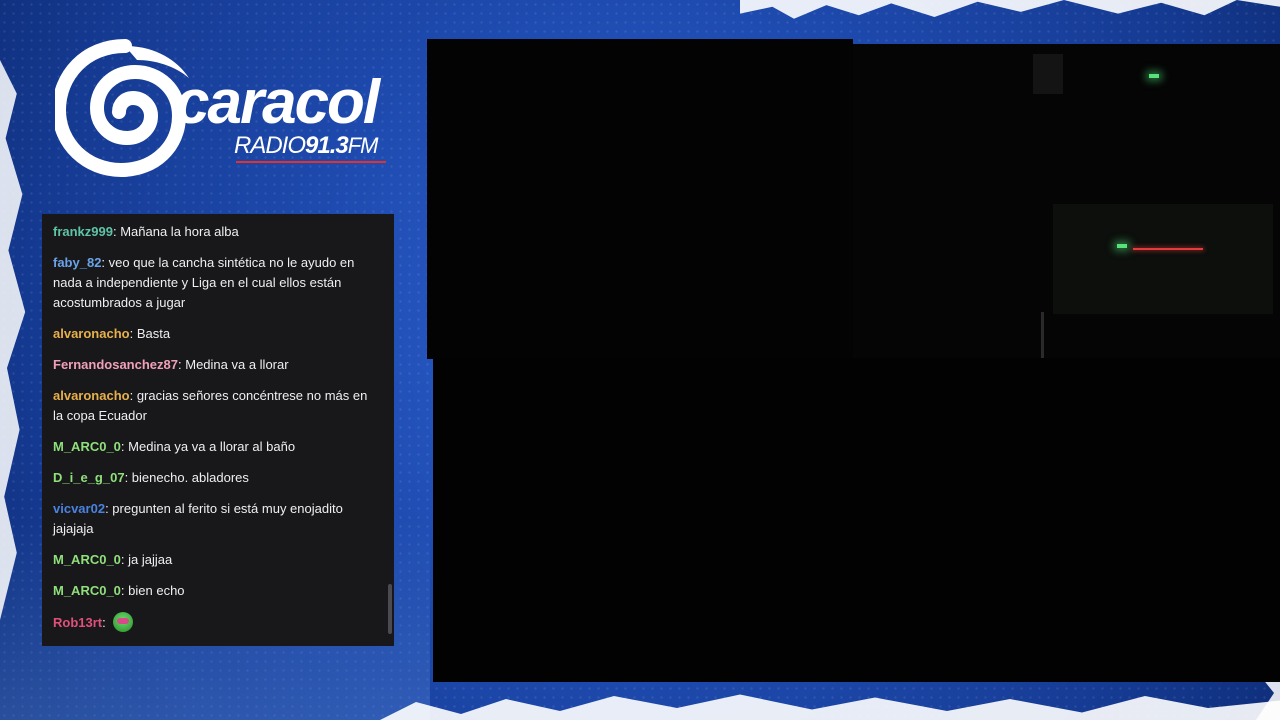 This screenshot has width=1280, height=720. I want to click on chat-message-text: bien echo, so click(156, 590).